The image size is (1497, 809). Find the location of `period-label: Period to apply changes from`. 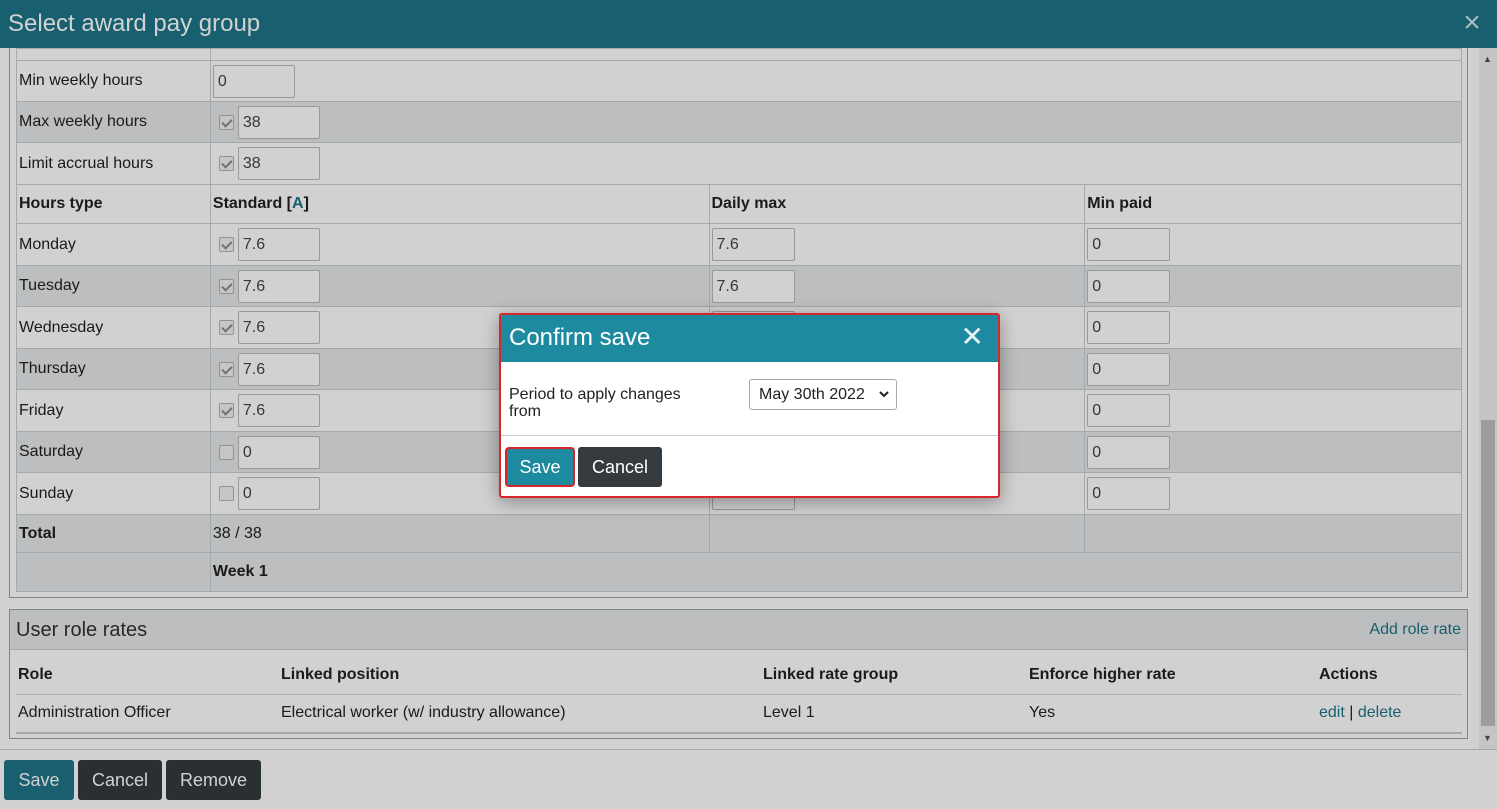

period-label: Period to apply changes from is located at coordinates (595, 403).